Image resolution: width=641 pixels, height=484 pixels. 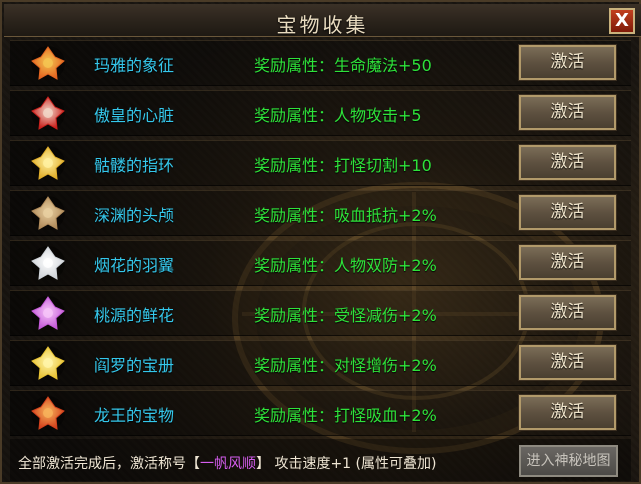 What do you see at coordinates (48, 213) in the screenshot?
I see `abyss-skull-icon` at bounding box center [48, 213].